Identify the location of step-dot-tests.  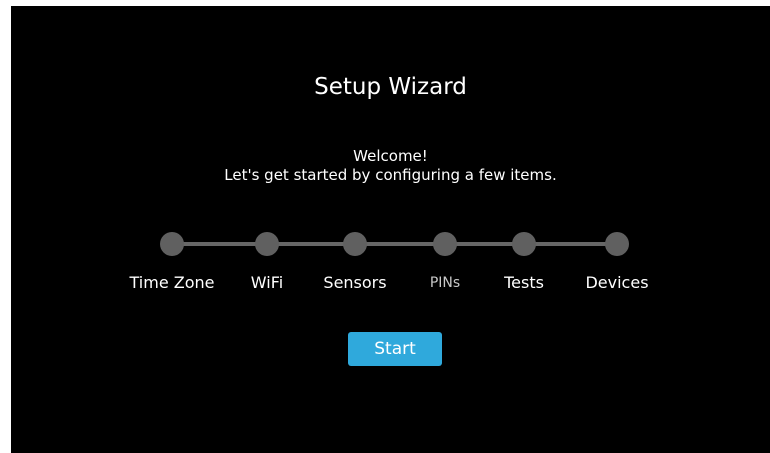
(524, 244).